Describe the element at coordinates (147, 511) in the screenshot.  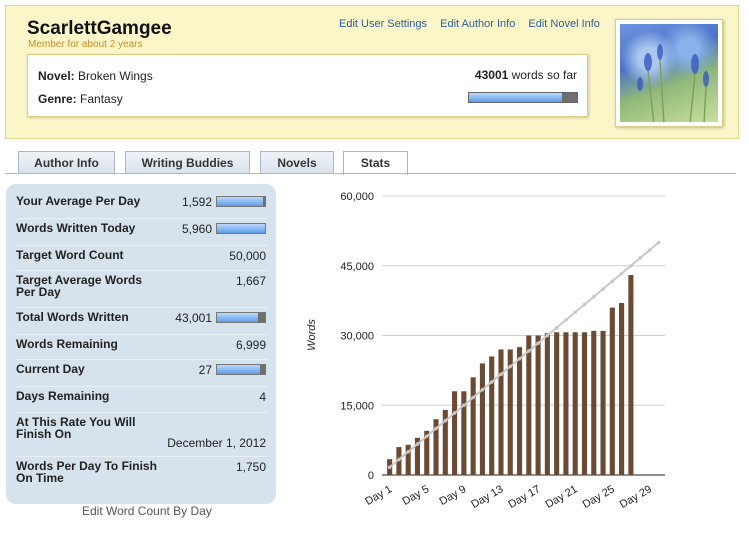
I see `edit-word-count-link: Edit Word Count By Day` at that location.